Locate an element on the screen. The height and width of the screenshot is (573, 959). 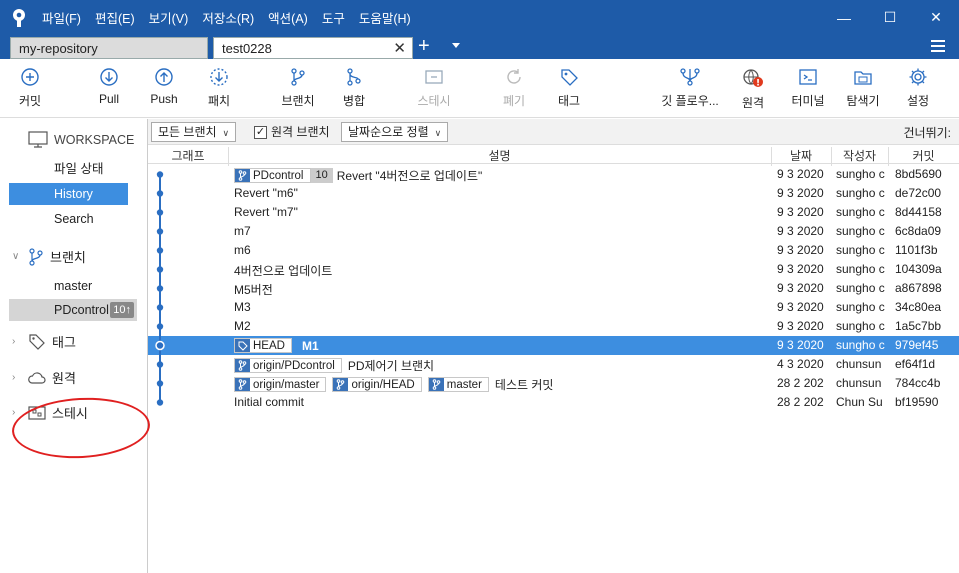
commit-button: 커밋 is located at coordinates (30, 88).